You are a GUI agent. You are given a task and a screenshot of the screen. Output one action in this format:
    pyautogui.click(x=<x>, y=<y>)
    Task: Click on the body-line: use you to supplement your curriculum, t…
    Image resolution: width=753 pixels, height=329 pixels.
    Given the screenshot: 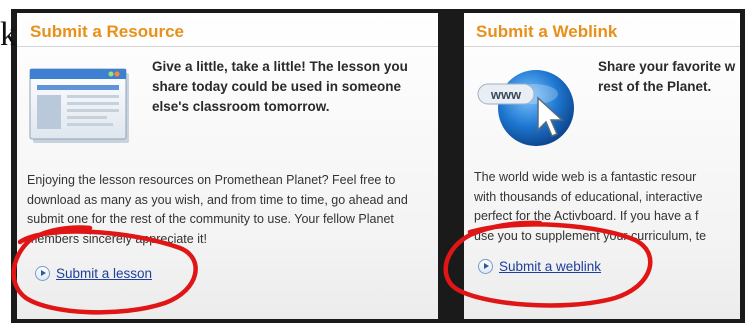 What is the action you would take?
    pyautogui.click(x=590, y=235)
    